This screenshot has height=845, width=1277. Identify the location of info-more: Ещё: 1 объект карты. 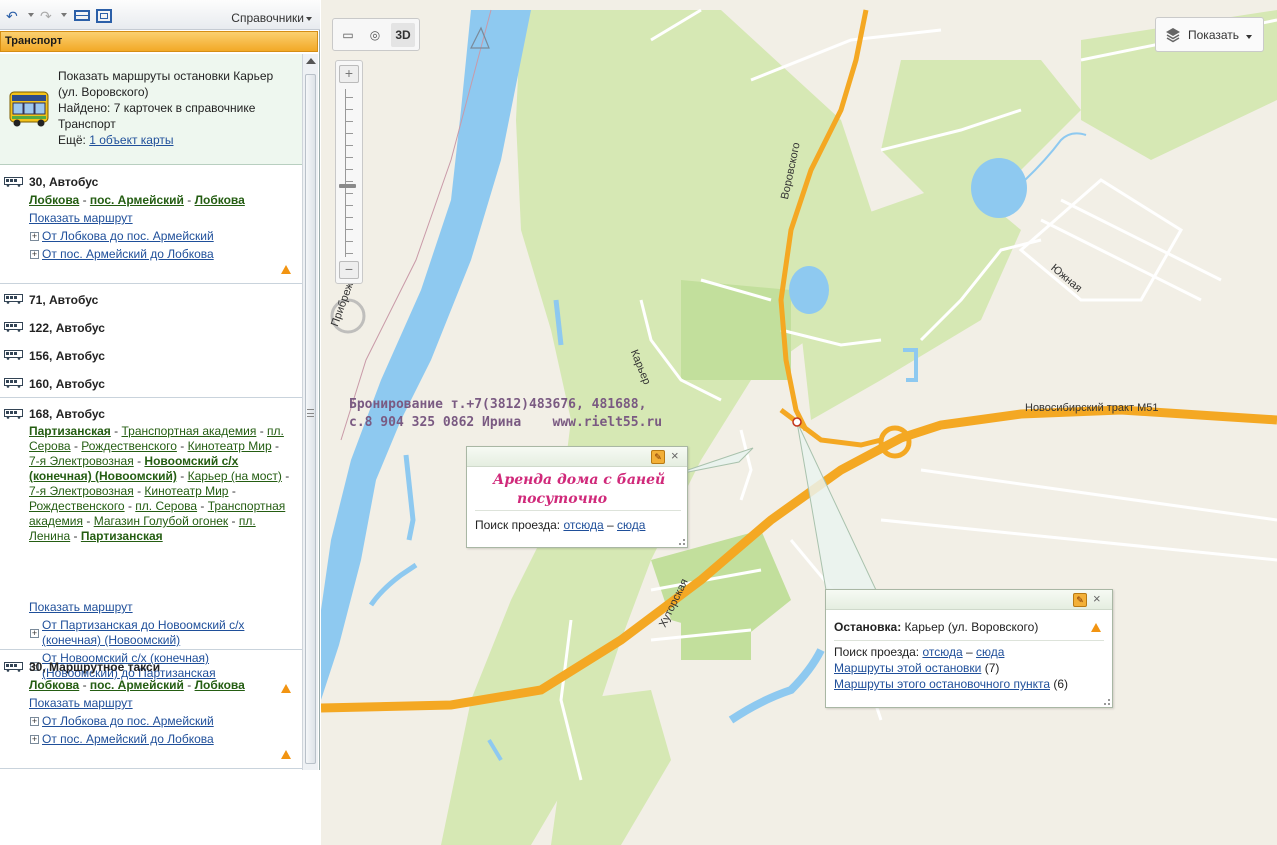
(176, 140).